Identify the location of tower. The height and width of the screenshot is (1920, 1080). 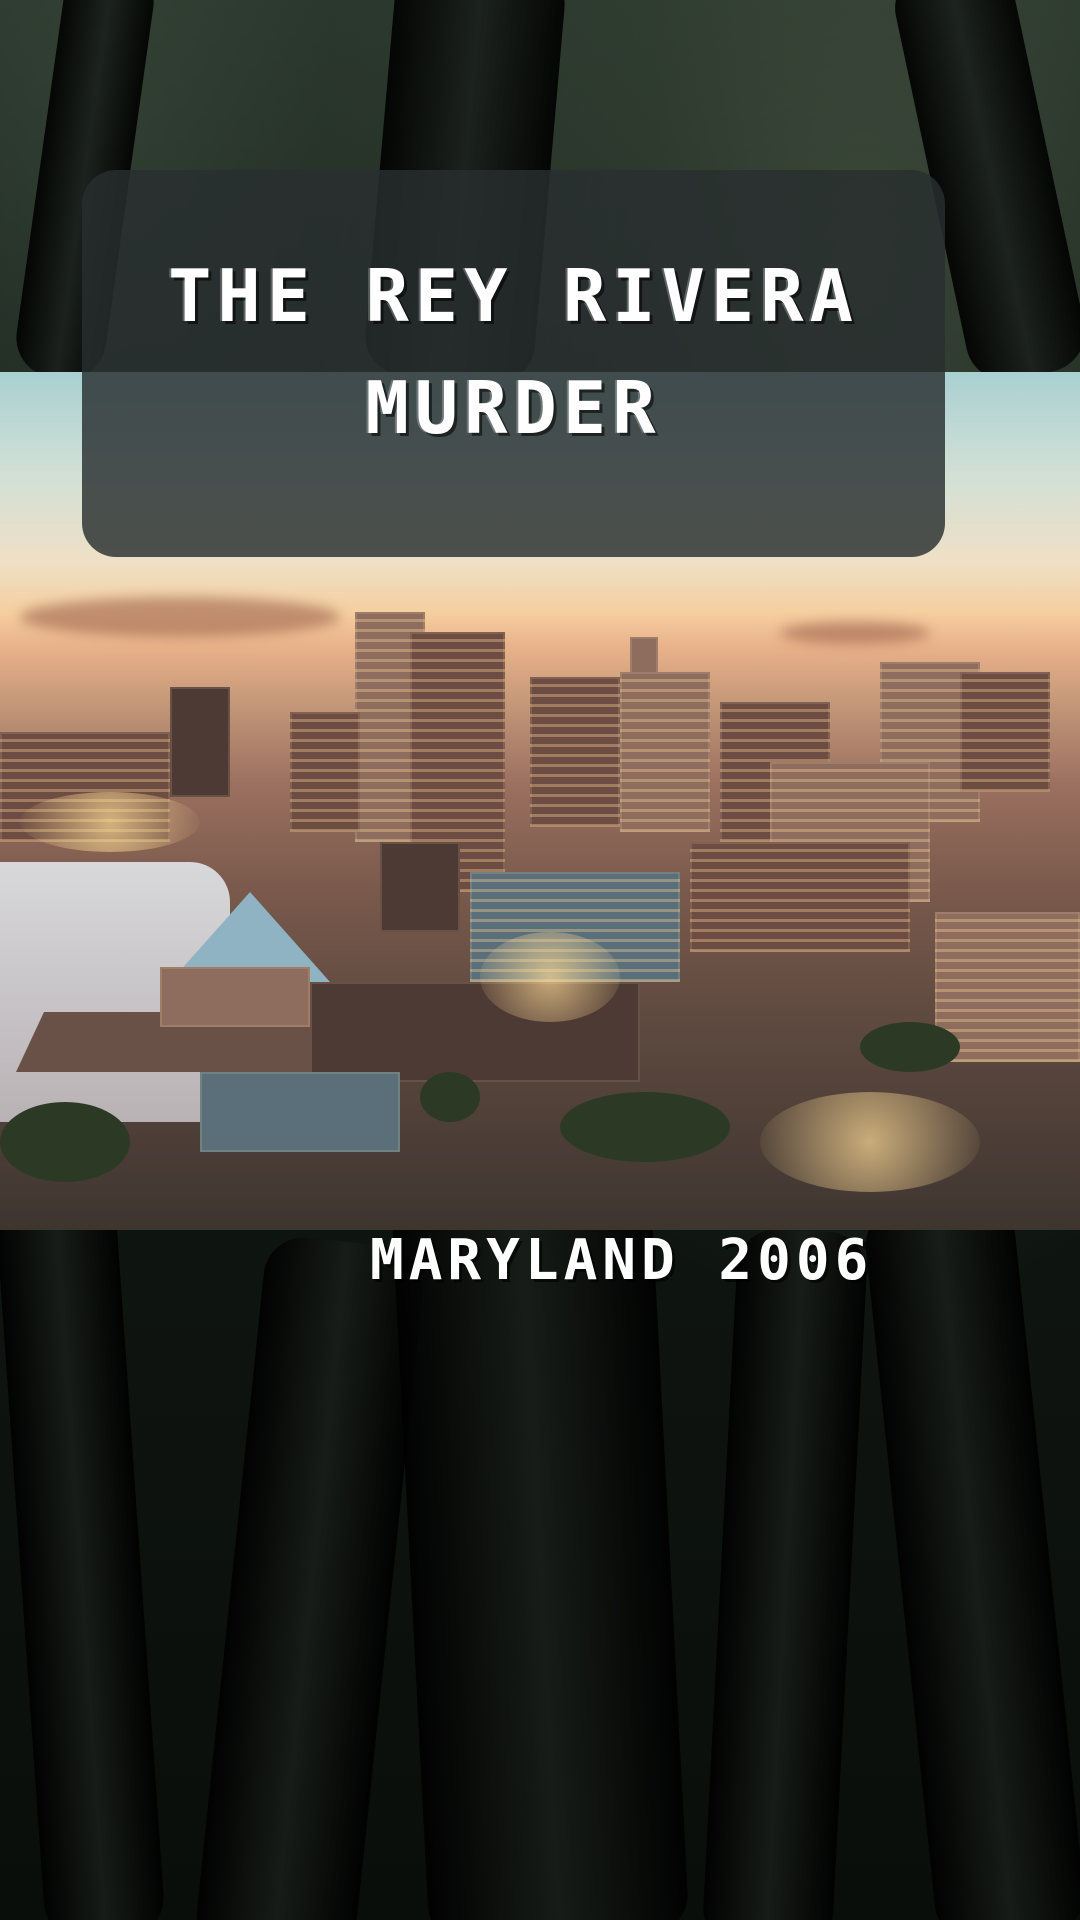
(1005, 732).